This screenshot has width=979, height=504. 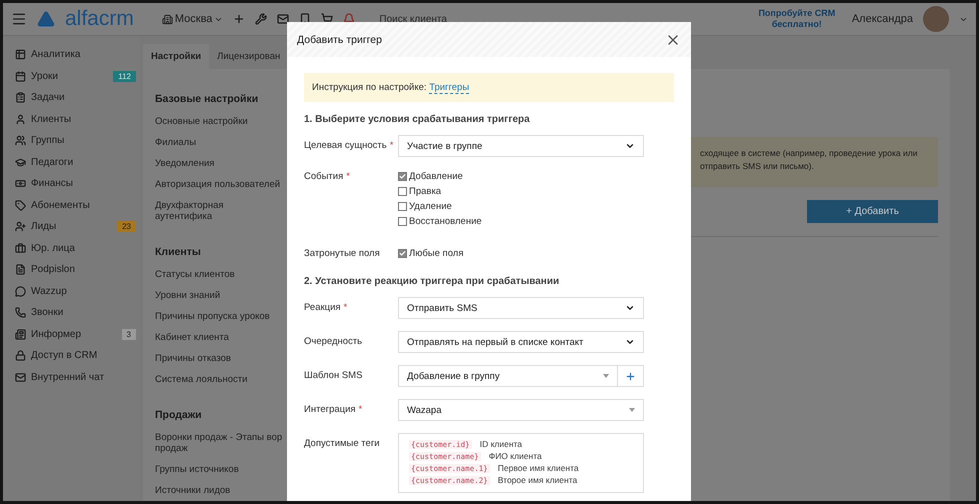 What do you see at coordinates (436, 253) in the screenshot?
I see `checkbox-label: Любые поля` at bounding box center [436, 253].